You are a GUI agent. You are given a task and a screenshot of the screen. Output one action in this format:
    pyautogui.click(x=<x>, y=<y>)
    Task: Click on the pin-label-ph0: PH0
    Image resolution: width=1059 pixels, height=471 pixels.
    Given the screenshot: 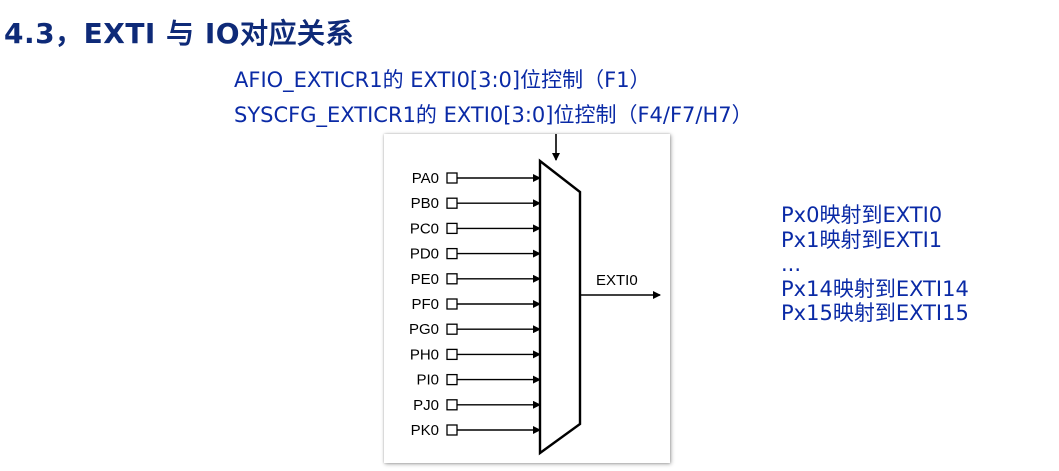 What is the action you would take?
    pyautogui.click(x=424, y=354)
    